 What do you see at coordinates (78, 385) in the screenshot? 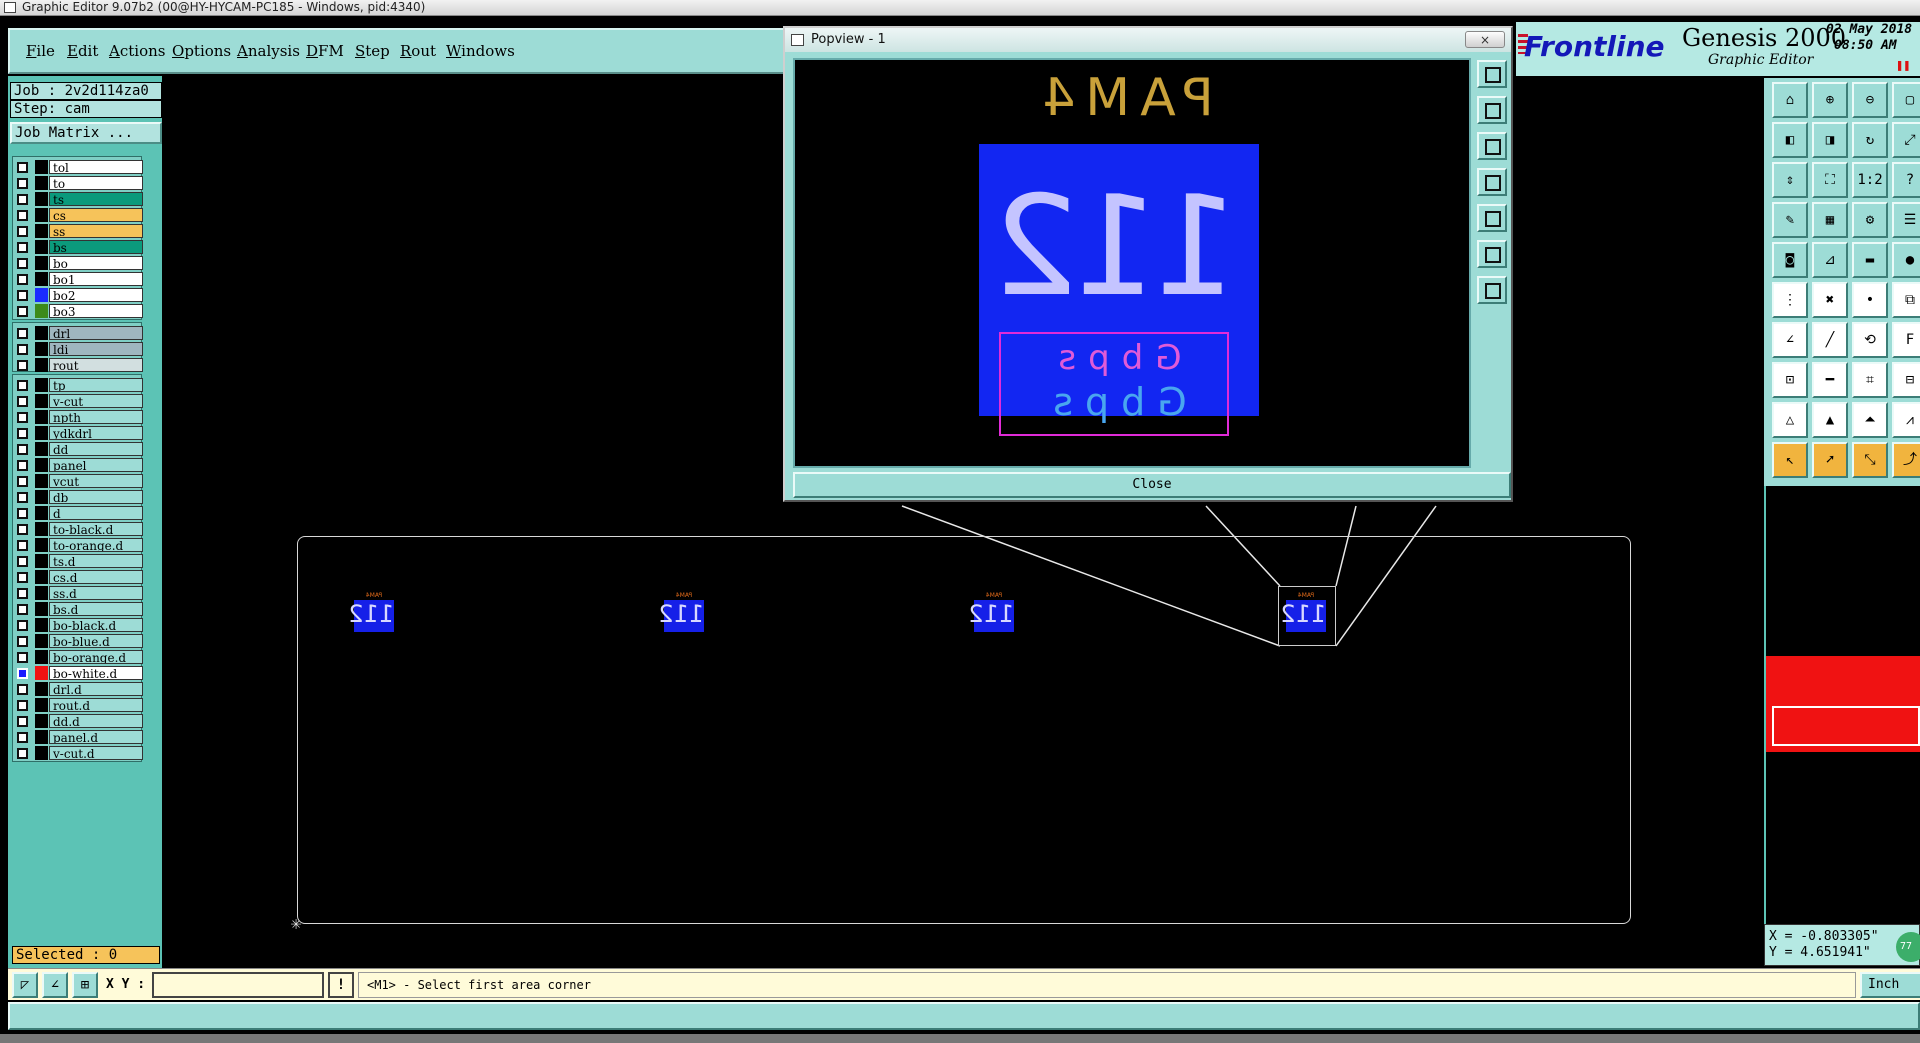
I see `layer-row: tp` at bounding box center [78, 385].